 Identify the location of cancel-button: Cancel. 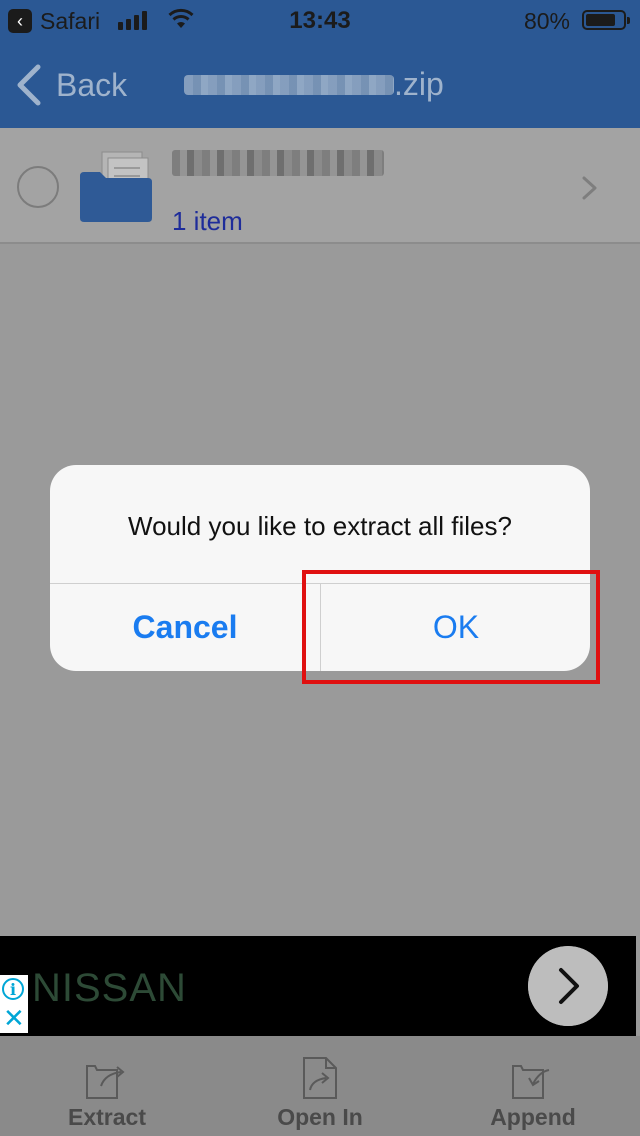
(185, 627).